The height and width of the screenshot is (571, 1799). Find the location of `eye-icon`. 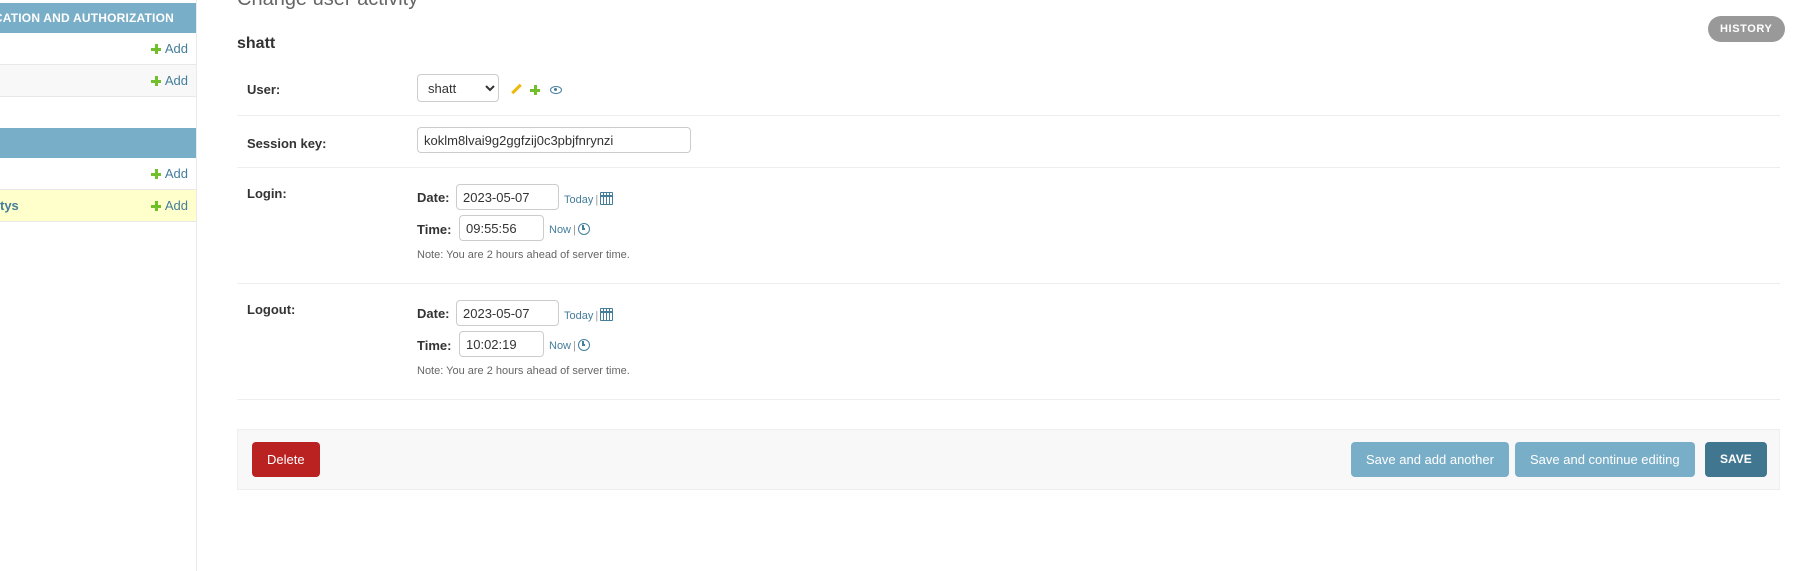

eye-icon is located at coordinates (555, 89).